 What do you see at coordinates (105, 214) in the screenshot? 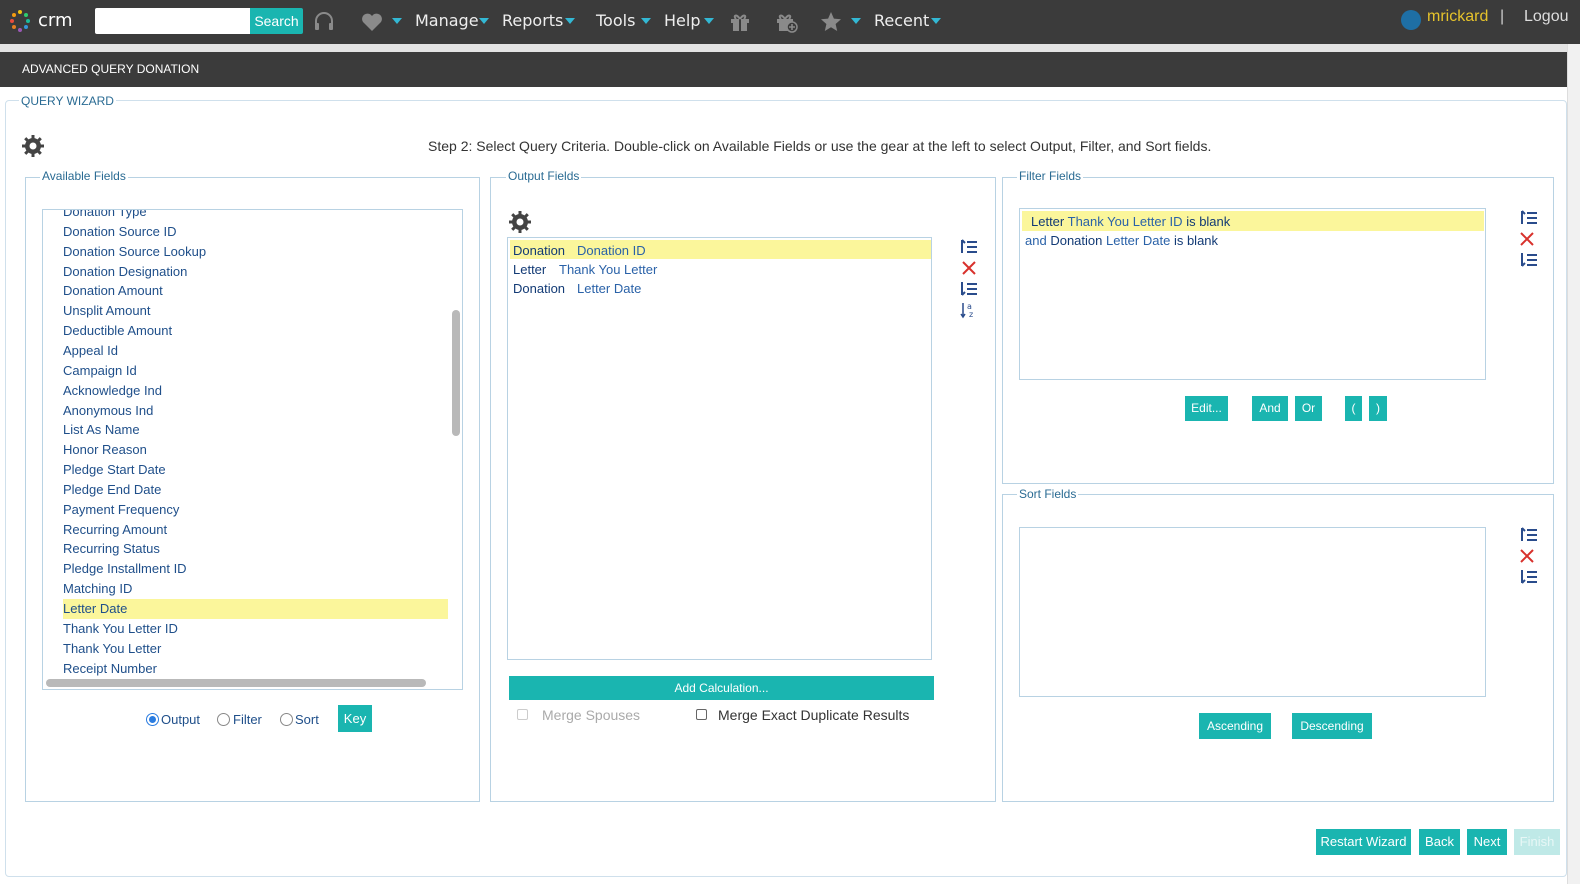
I see `available-field-item: Donation Type` at bounding box center [105, 214].